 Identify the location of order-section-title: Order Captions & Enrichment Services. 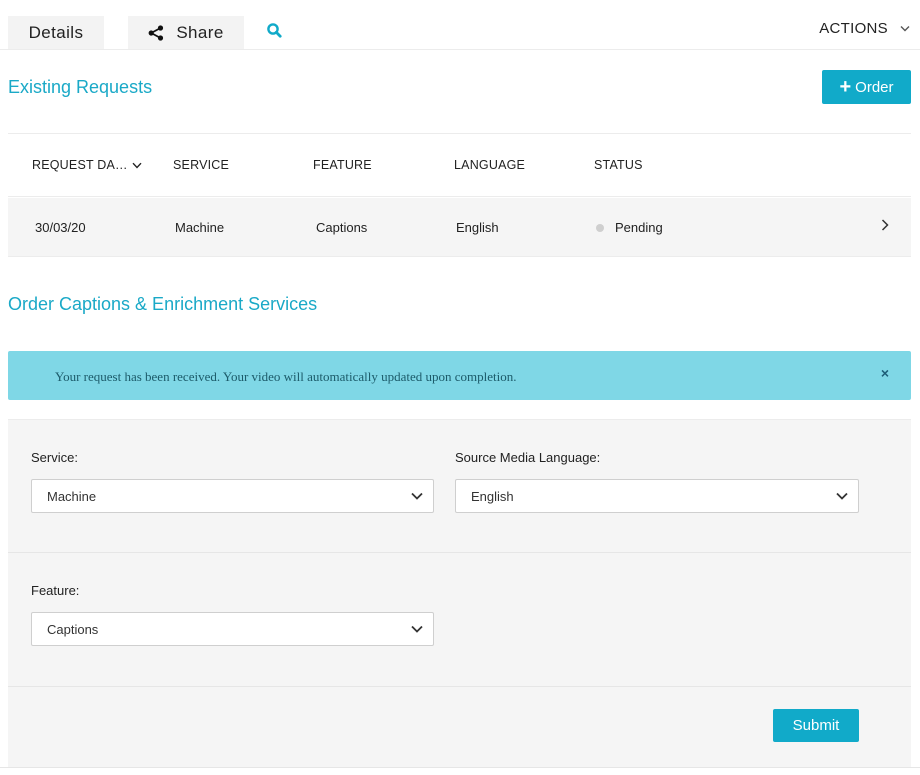
(163, 304).